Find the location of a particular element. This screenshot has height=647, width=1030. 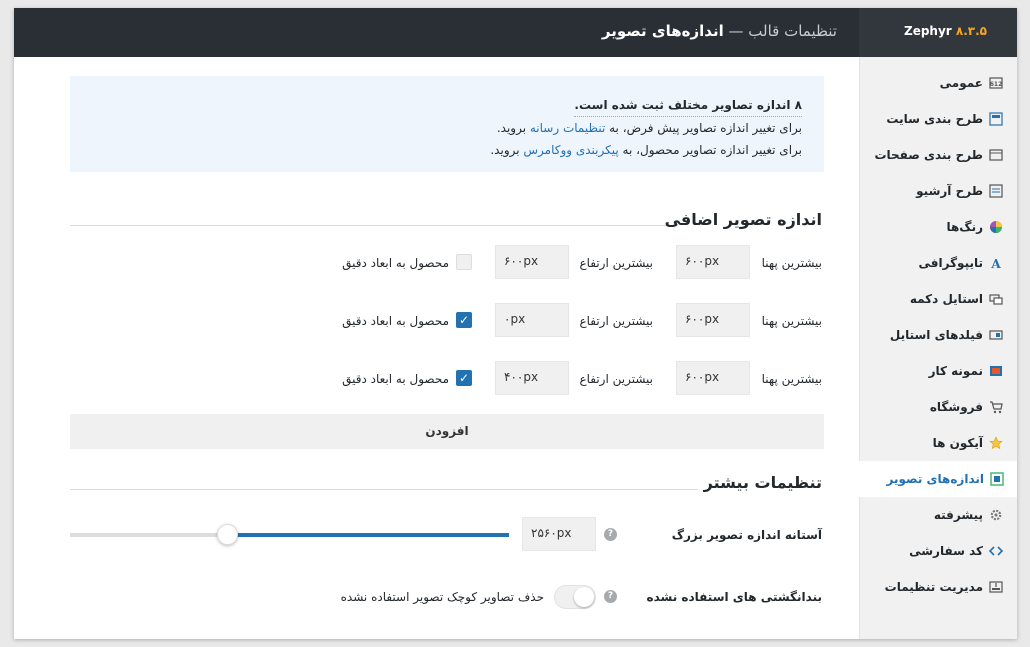

gear-icon is located at coordinates (996, 515).